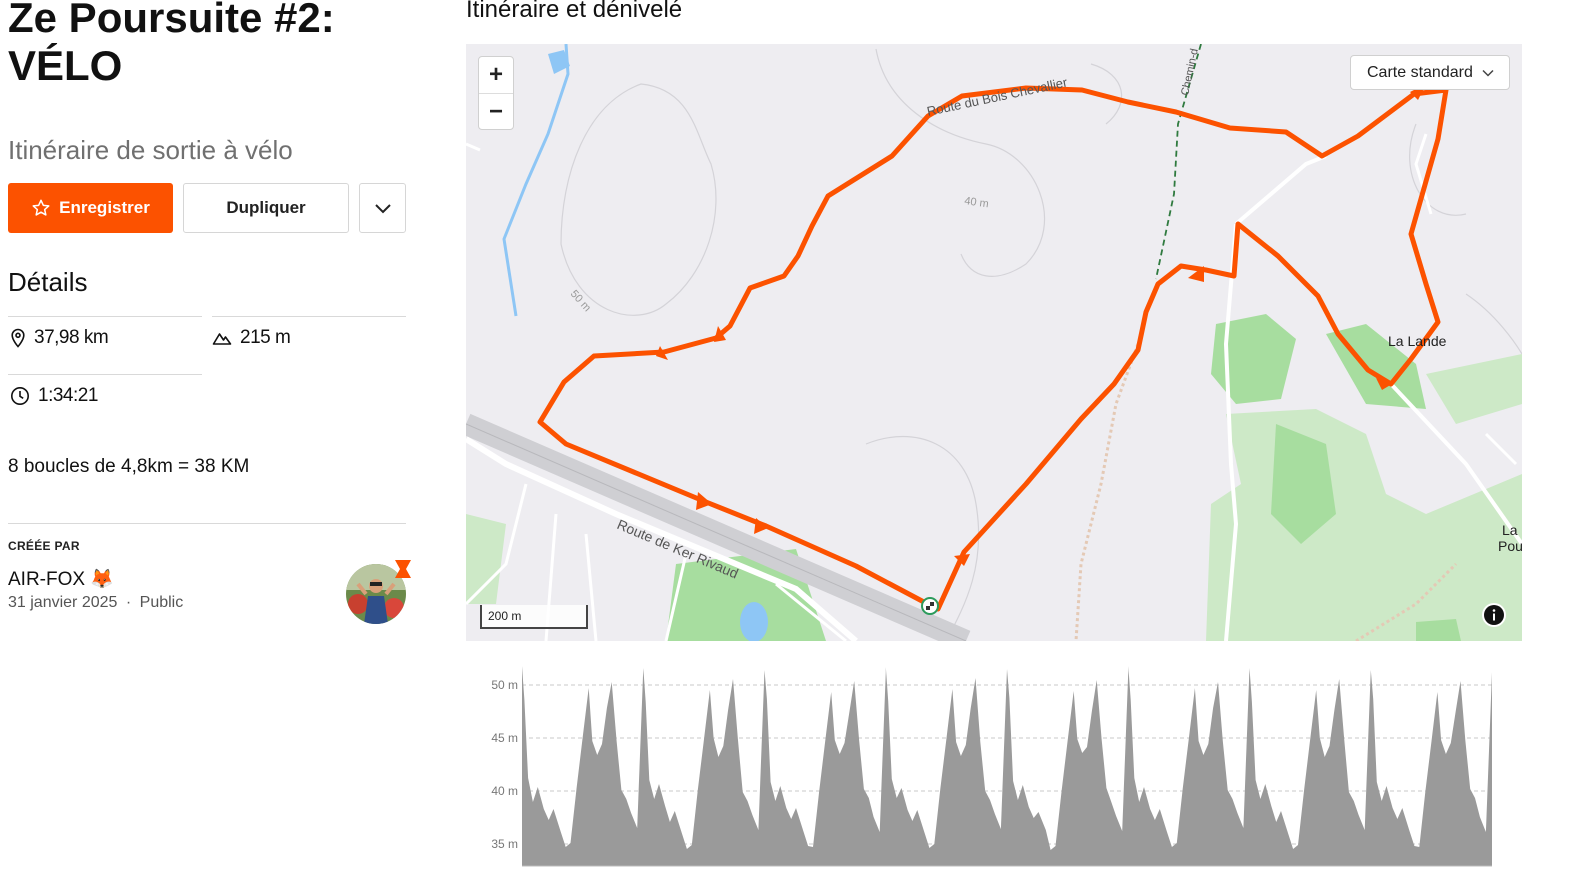 The image size is (1574, 872). What do you see at coordinates (504, 791) in the screenshot?
I see `y-tick-label: 40 m` at bounding box center [504, 791].